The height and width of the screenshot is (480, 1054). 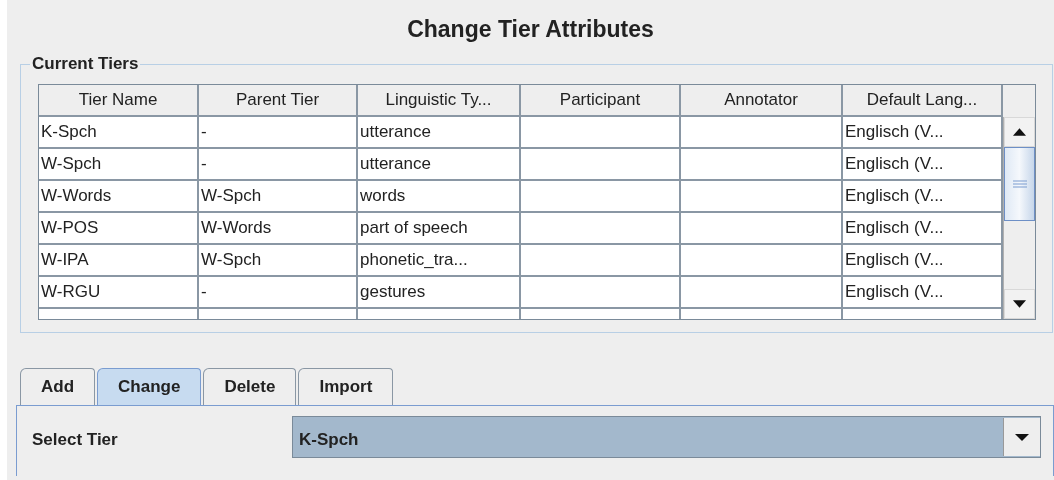 What do you see at coordinates (439, 229) in the screenshot?
I see `table-cell: part of speech` at bounding box center [439, 229].